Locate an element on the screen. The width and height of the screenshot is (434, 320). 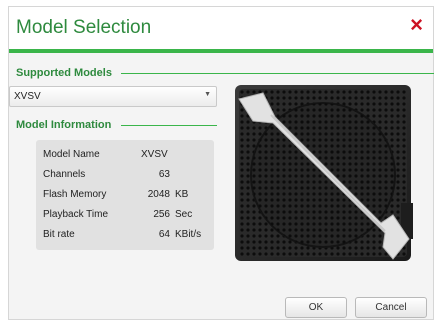
info-label: Playback Time is located at coordinates (76, 214).